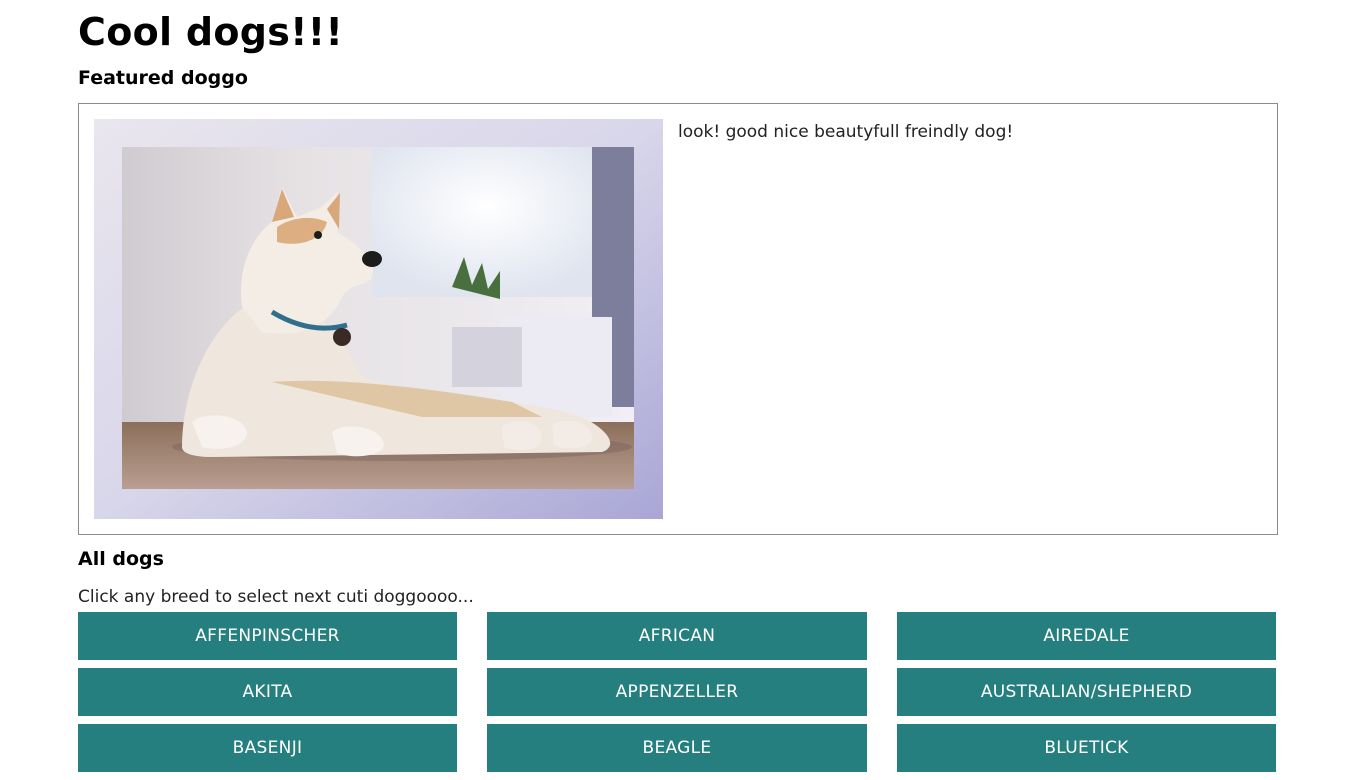 Image resolution: width=1352 pixels, height=780 pixels. I want to click on breed-button-affenpinscher: AFFENPINSCHER, so click(267, 636).